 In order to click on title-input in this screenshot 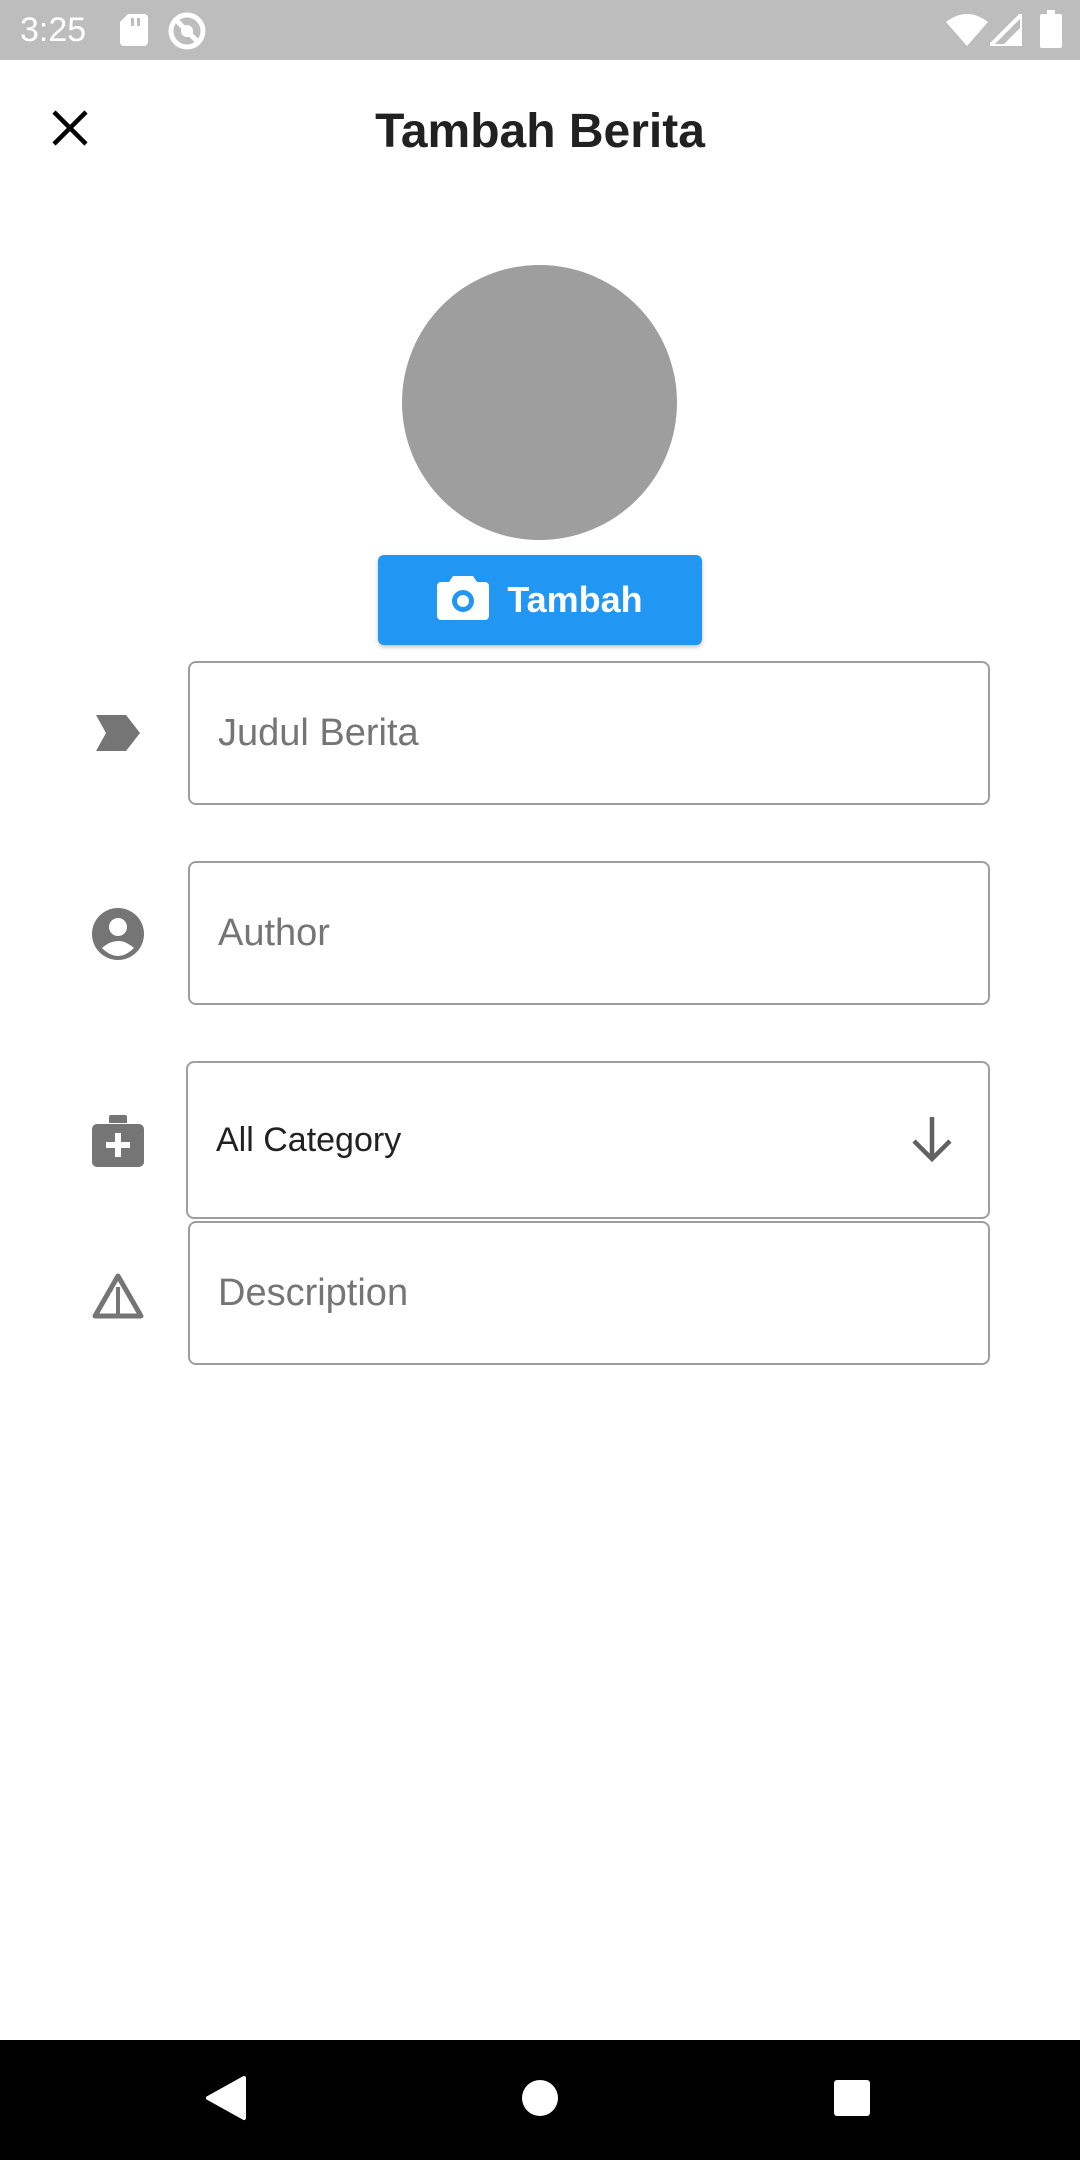, I will do `click(589, 733)`.